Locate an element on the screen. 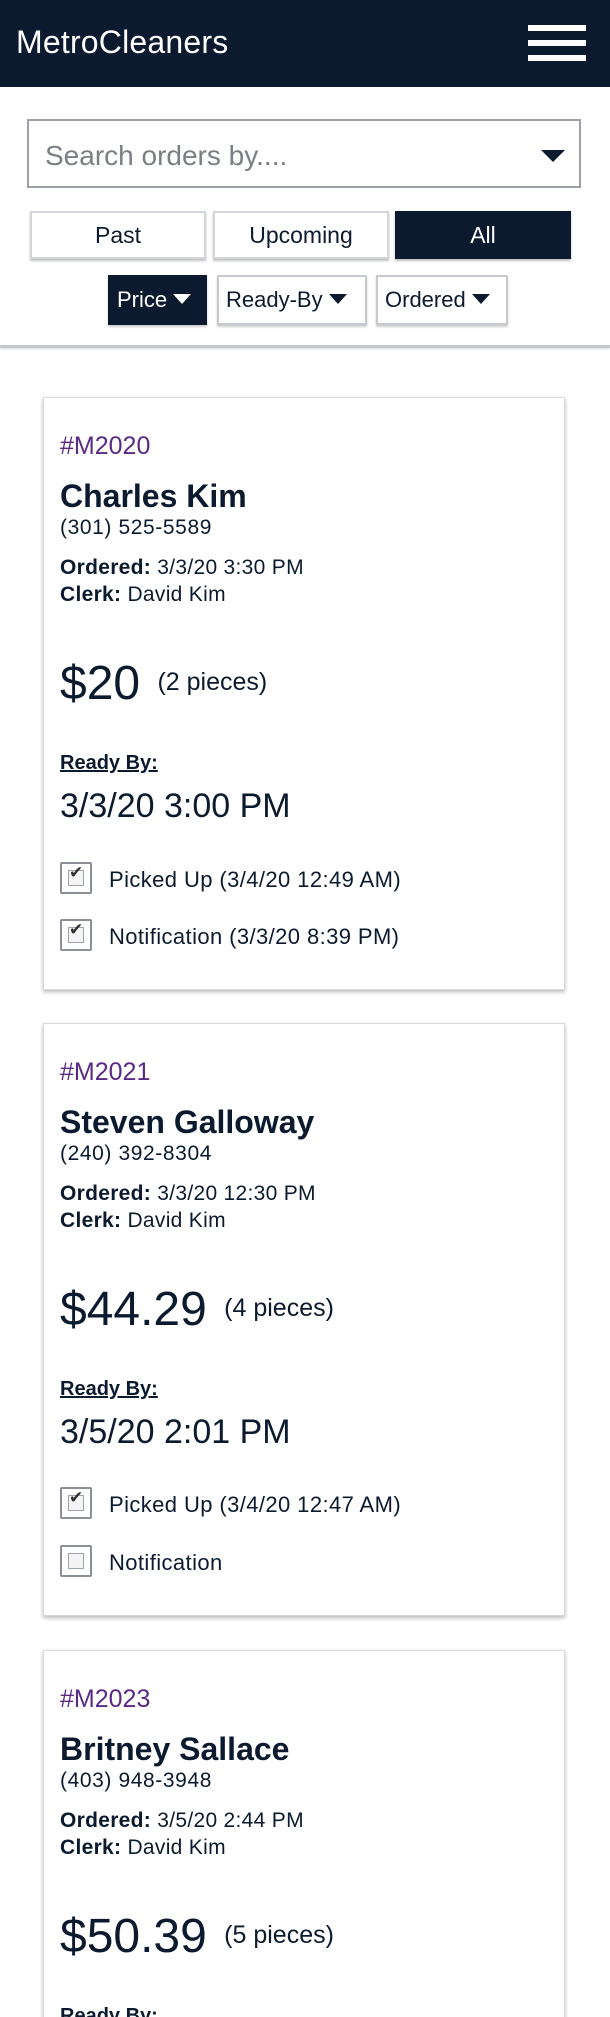 The width and height of the screenshot is (610, 2017). customer-phone: (403) 948-3948 is located at coordinates (136, 1780).